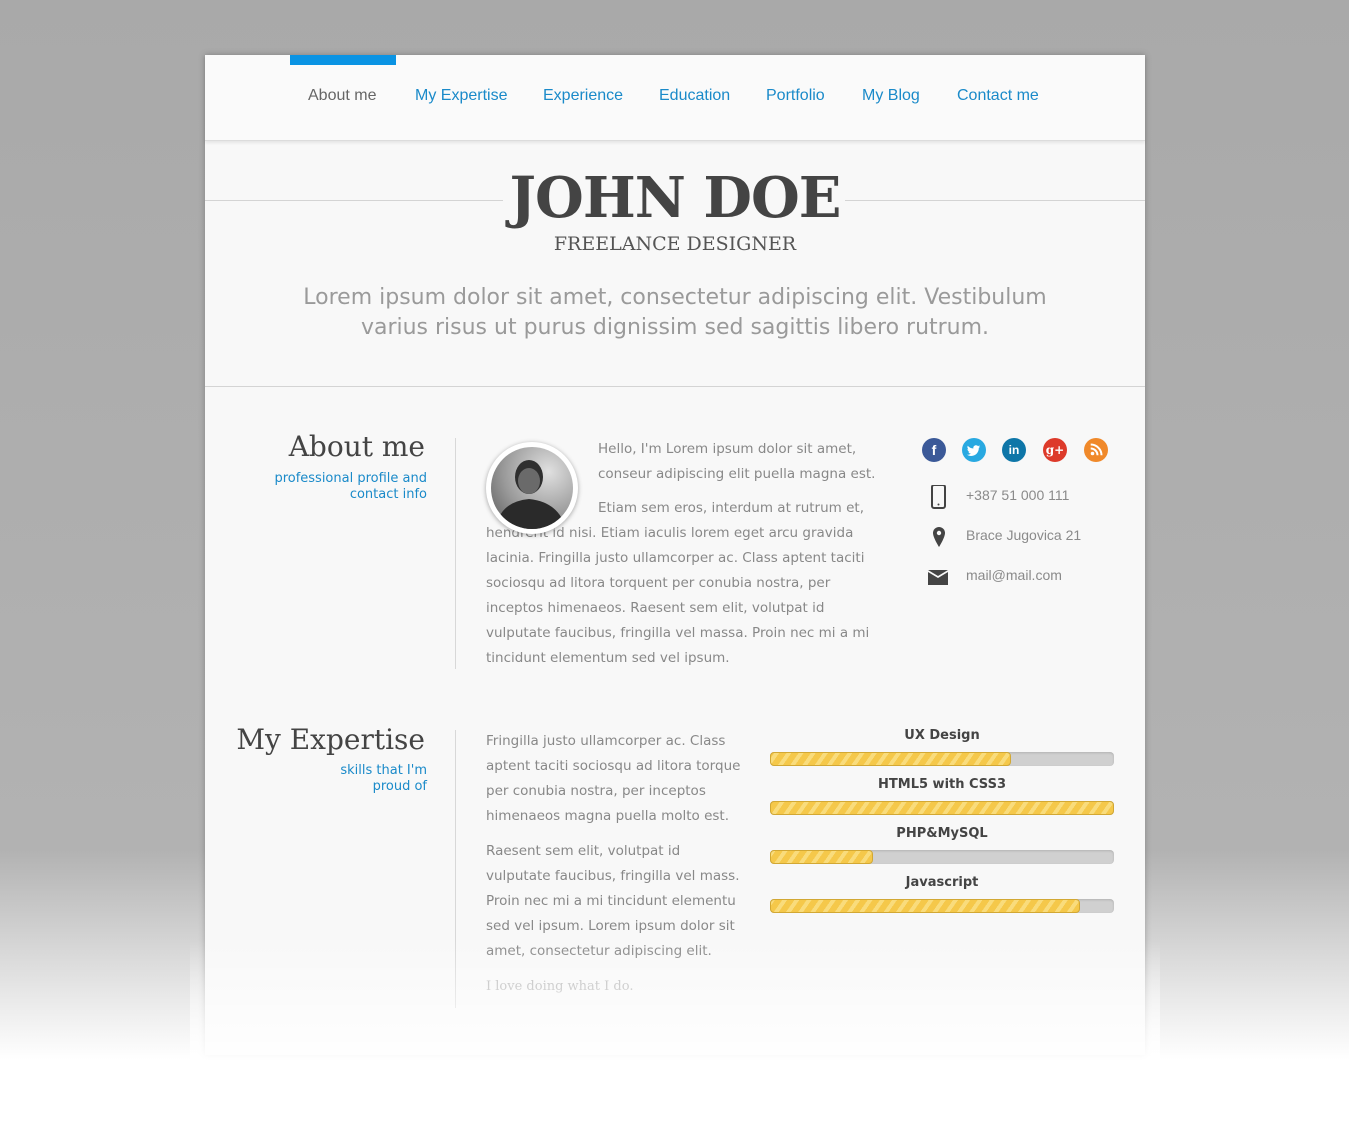 Image resolution: width=1349 pixels, height=1140 pixels. Describe the element at coordinates (1014, 575) in the screenshot. I see `email-address: mail@mail.com` at that location.